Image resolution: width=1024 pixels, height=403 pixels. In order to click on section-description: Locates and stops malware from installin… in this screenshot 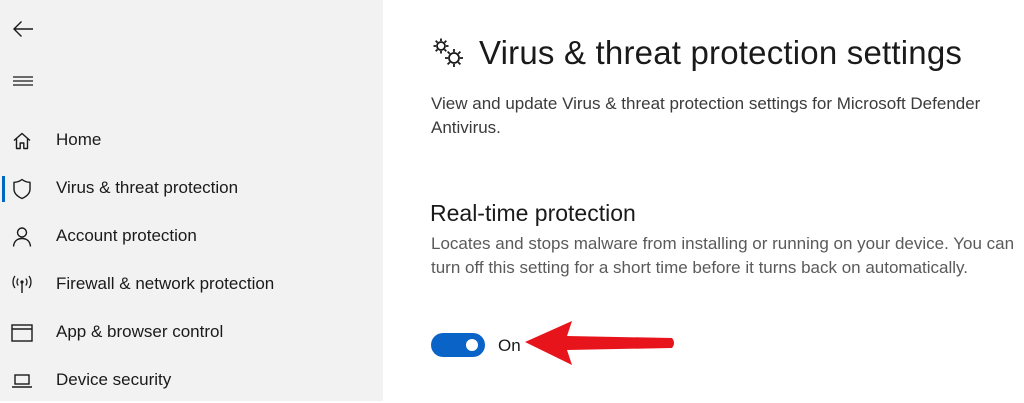, I will do `click(723, 255)`.